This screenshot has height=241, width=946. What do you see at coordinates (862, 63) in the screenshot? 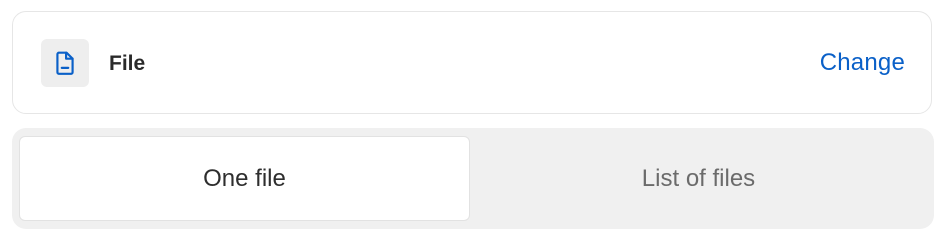
I see `change-button: Change` at bounding box center [862, 63].